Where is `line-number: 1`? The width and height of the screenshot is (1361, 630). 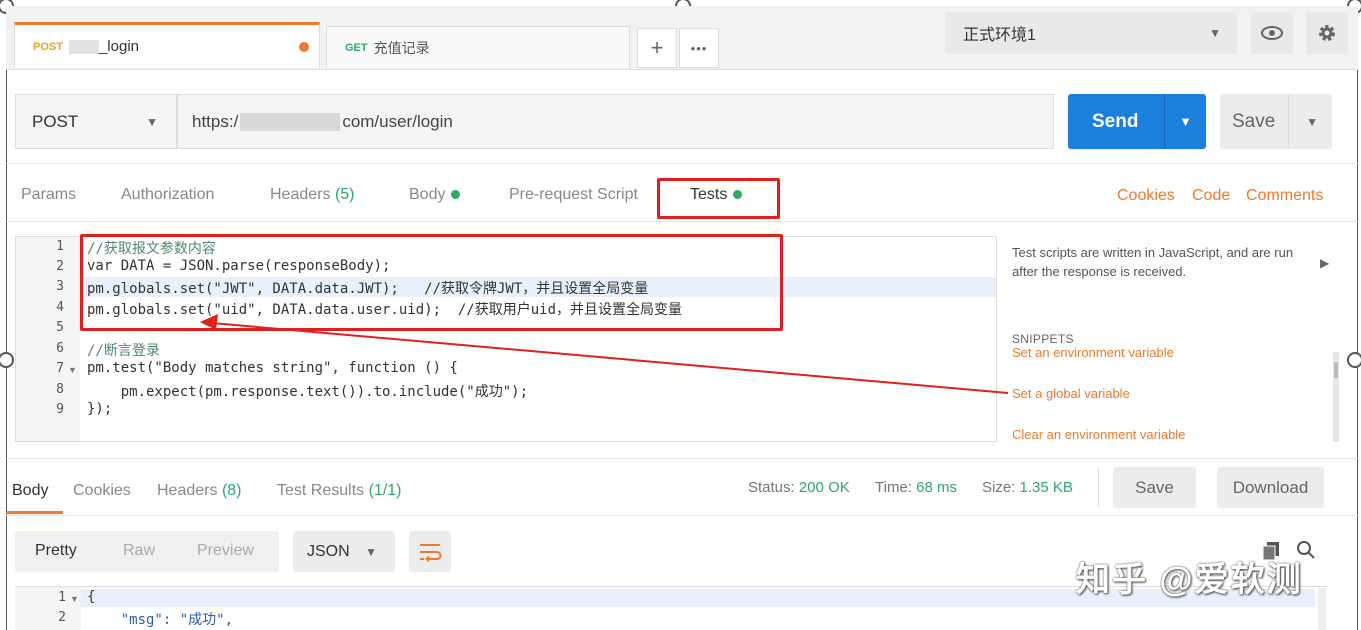 line-number: 1 is located at coordinates (62, 597).